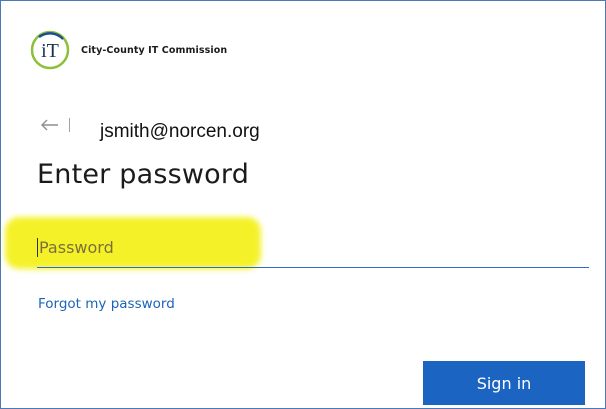 This screenshot has height=409, width=606. I want to click on account-identity: jsmith@norcen.org, so click(150, 125).